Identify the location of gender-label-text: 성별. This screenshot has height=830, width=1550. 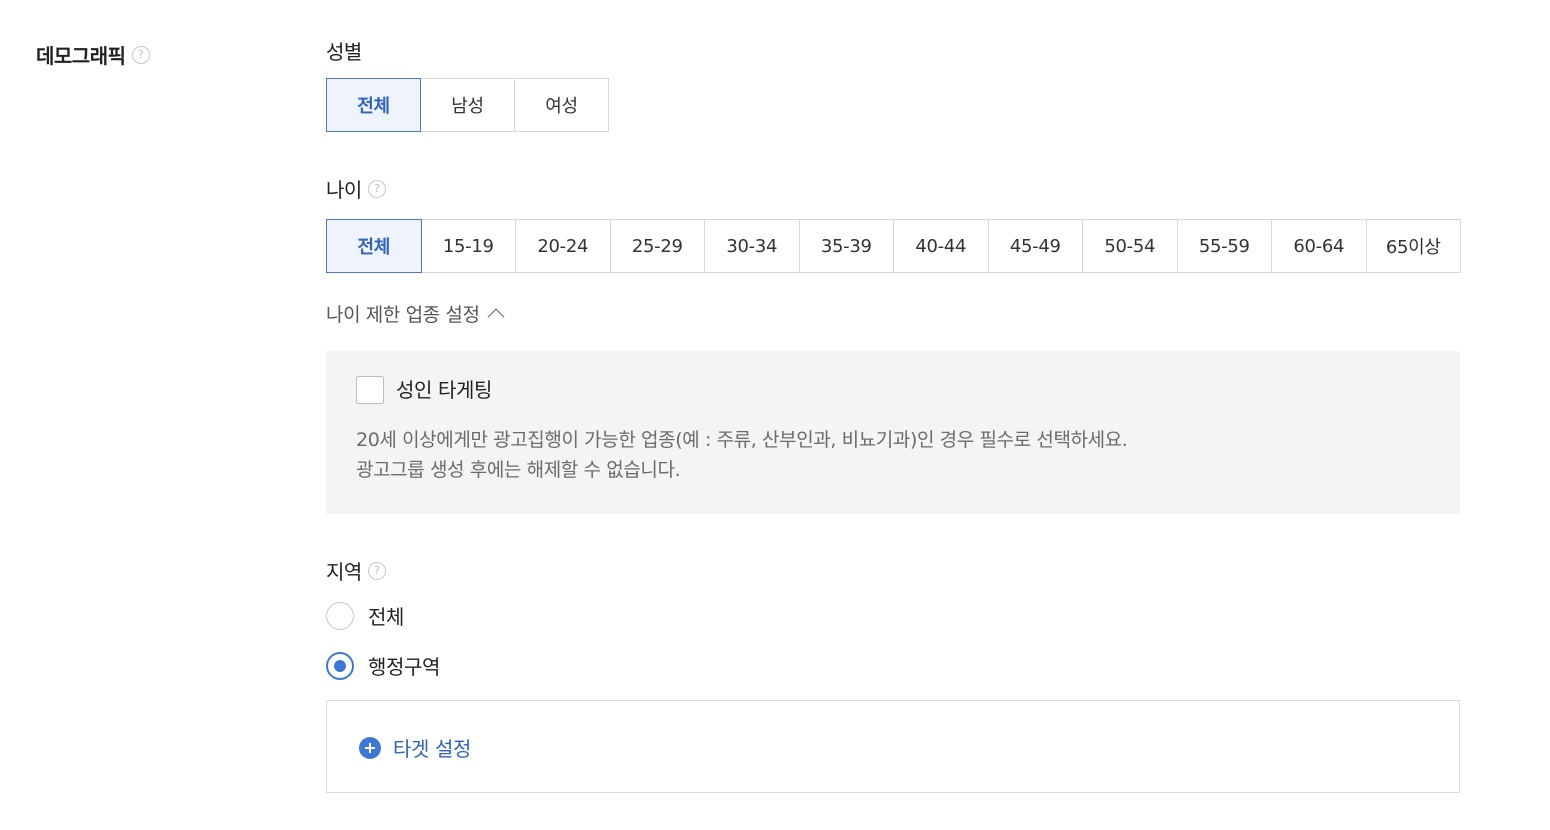
(344, 52).